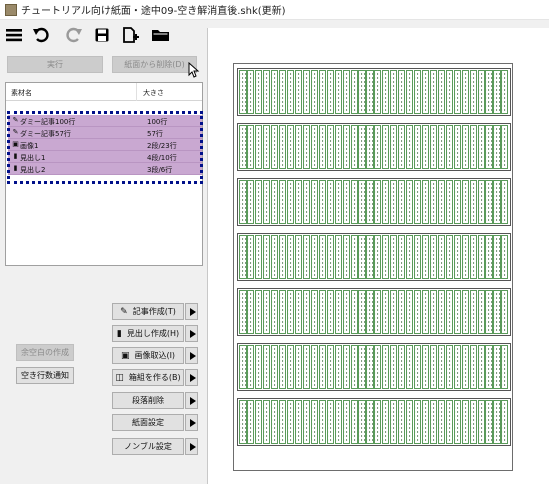 This screenshot has height=484, width=549. Describe the element at coordinates (102, 35) in the screenshot. I see `save-icon` at that location.